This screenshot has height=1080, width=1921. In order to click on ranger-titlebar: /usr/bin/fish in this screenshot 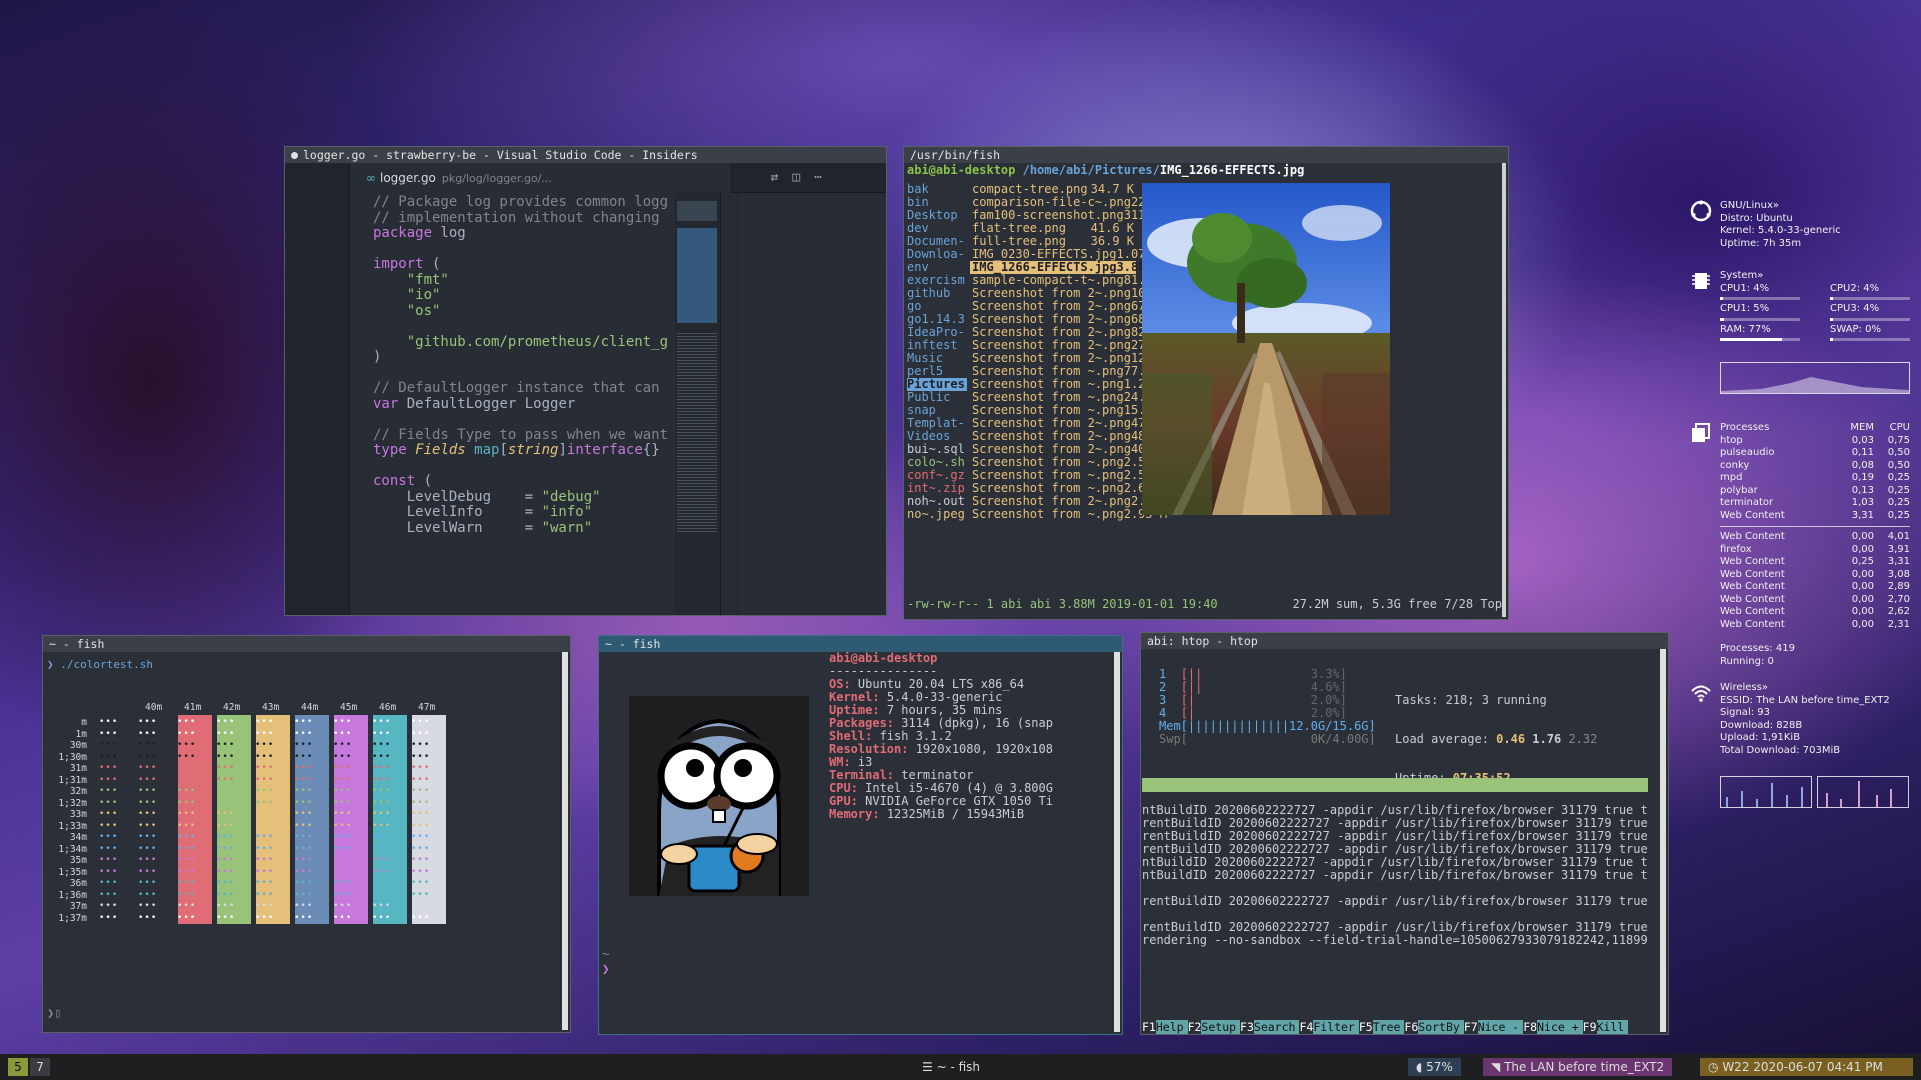, I will do `click(1206, 155)`.